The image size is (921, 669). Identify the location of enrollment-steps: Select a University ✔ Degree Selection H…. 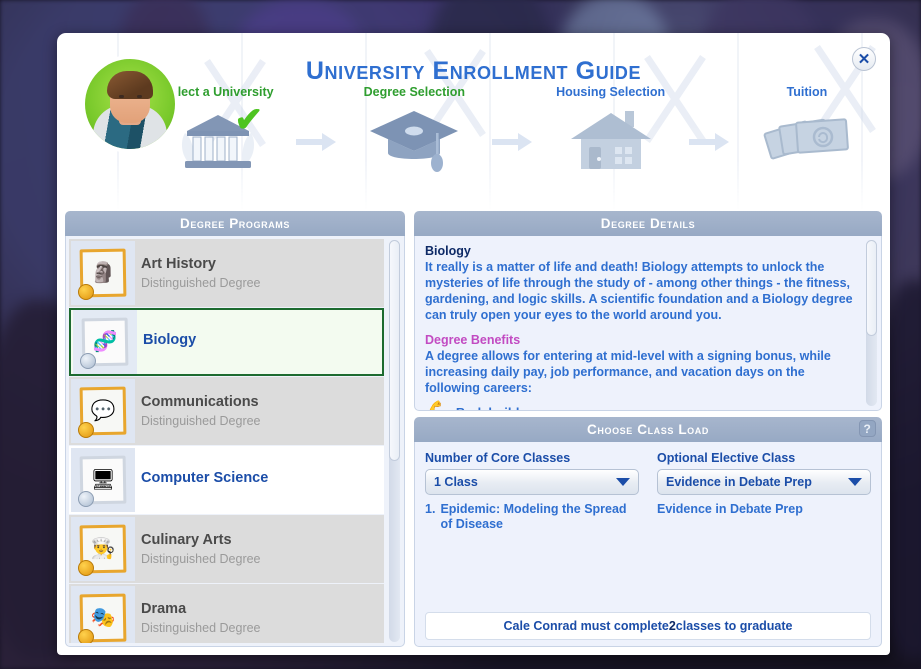
(512, 144).